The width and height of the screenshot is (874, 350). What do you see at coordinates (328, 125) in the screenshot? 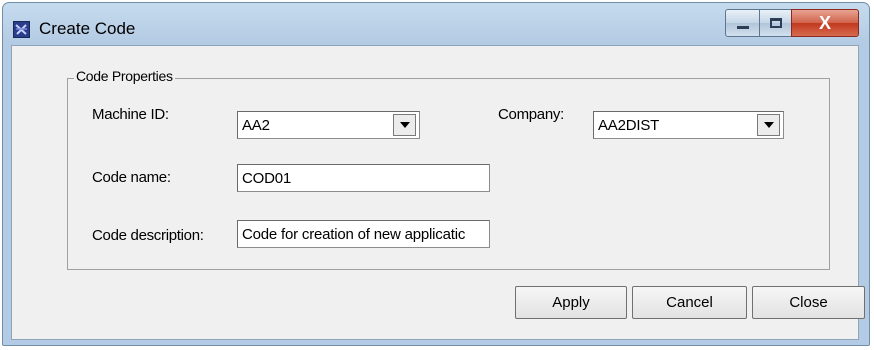
I see `machine-id-select: AA2` at bounding box center [328, 125].